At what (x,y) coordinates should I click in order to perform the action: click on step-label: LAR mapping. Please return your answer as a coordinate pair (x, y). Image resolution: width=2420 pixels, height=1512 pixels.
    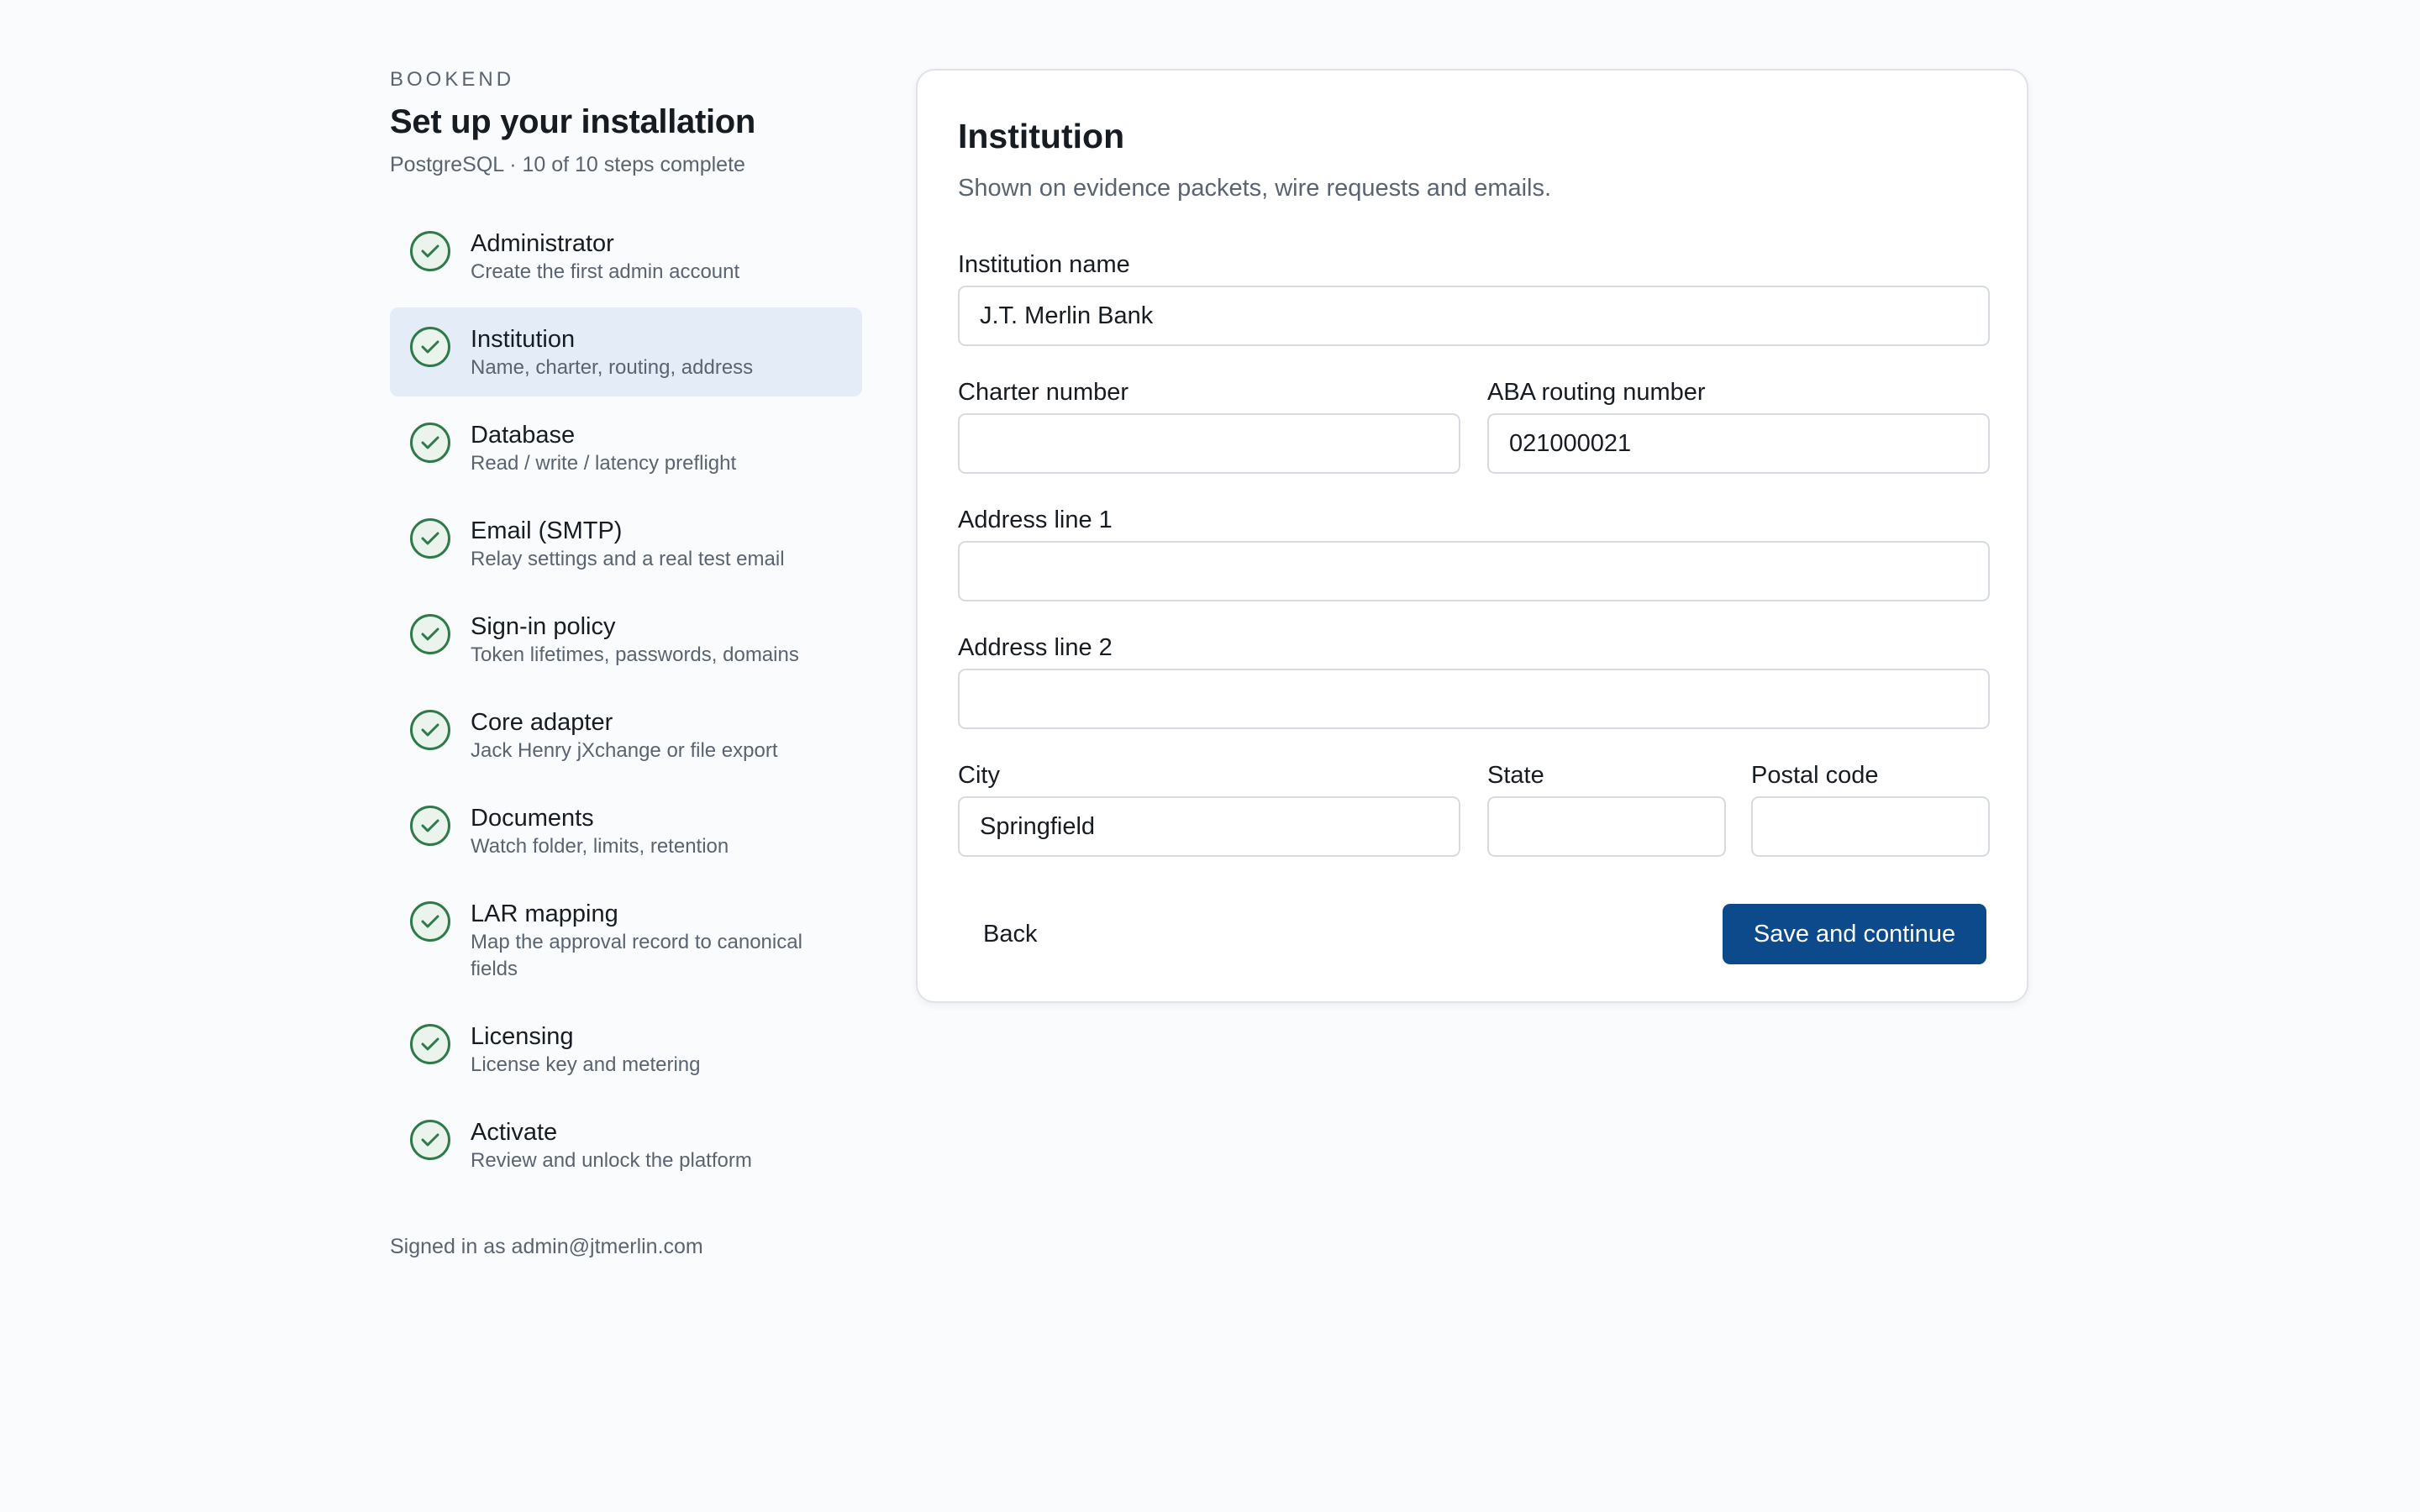
    Looking at the image, I should click on (544, 913).